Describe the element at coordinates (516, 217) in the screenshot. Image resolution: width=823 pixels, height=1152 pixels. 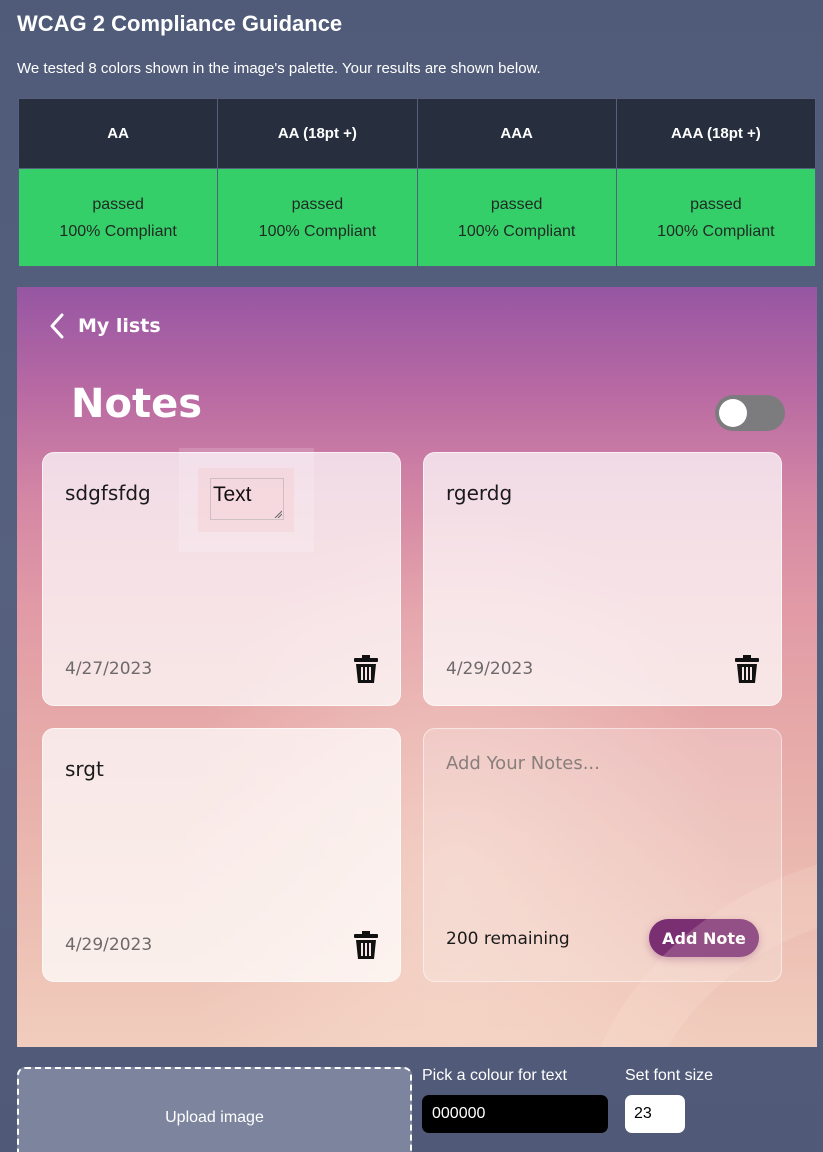
I see `result-cell-aaa: passed 100% Compliant` at that location.